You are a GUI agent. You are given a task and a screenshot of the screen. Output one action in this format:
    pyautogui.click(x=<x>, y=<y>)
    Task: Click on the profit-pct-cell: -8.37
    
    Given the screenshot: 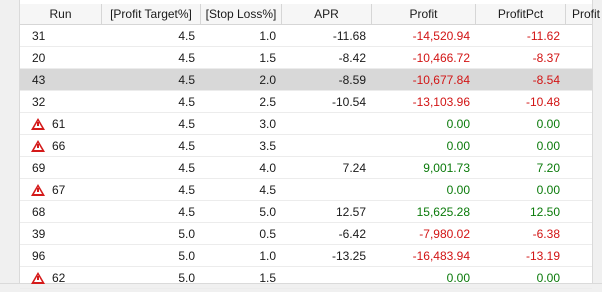 What is the action you would take?
    pyautogui.click(x=546, y=58)
    